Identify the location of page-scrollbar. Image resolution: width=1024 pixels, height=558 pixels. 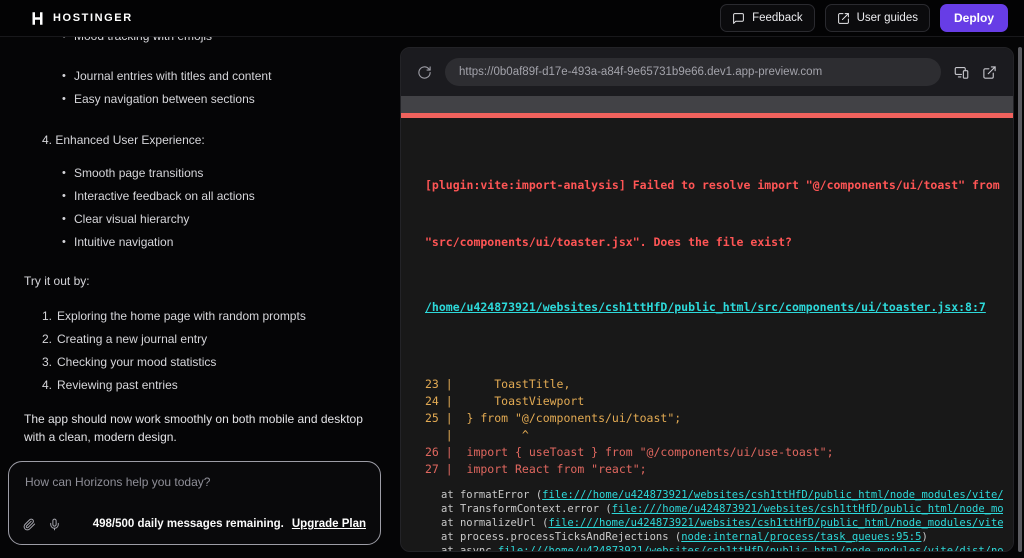
(1020, 299).